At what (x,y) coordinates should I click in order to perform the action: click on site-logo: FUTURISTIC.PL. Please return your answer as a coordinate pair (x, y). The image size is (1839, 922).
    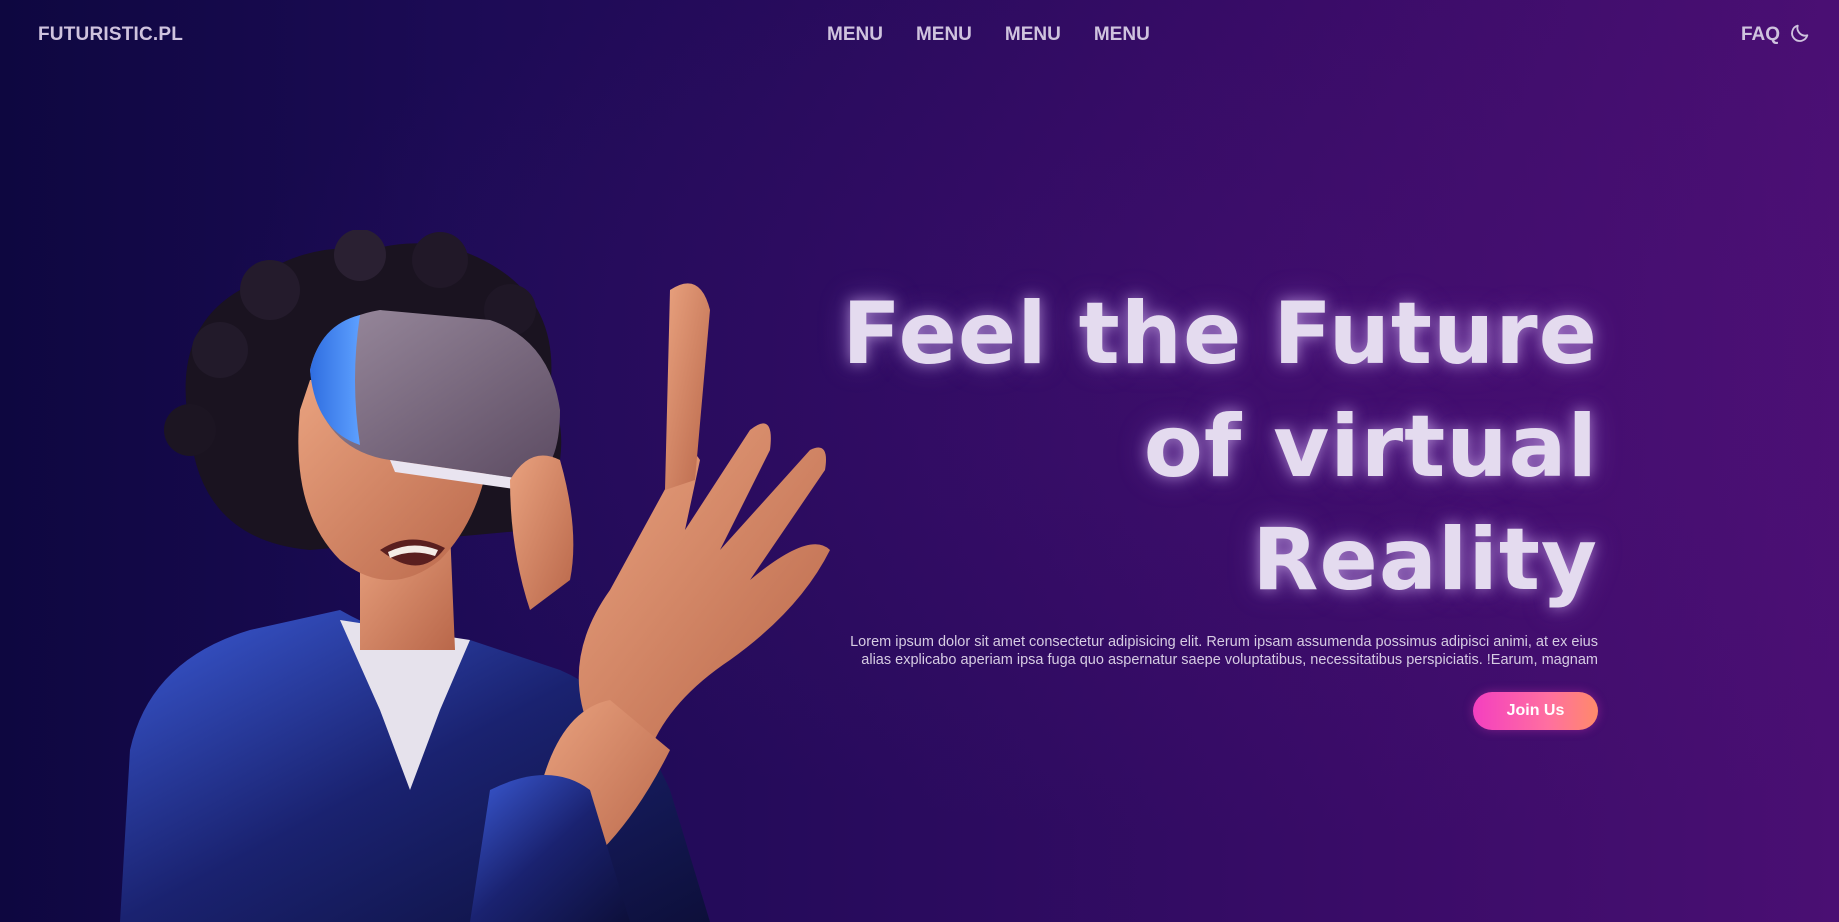
    Looking at the image, I should click on (110, 35).